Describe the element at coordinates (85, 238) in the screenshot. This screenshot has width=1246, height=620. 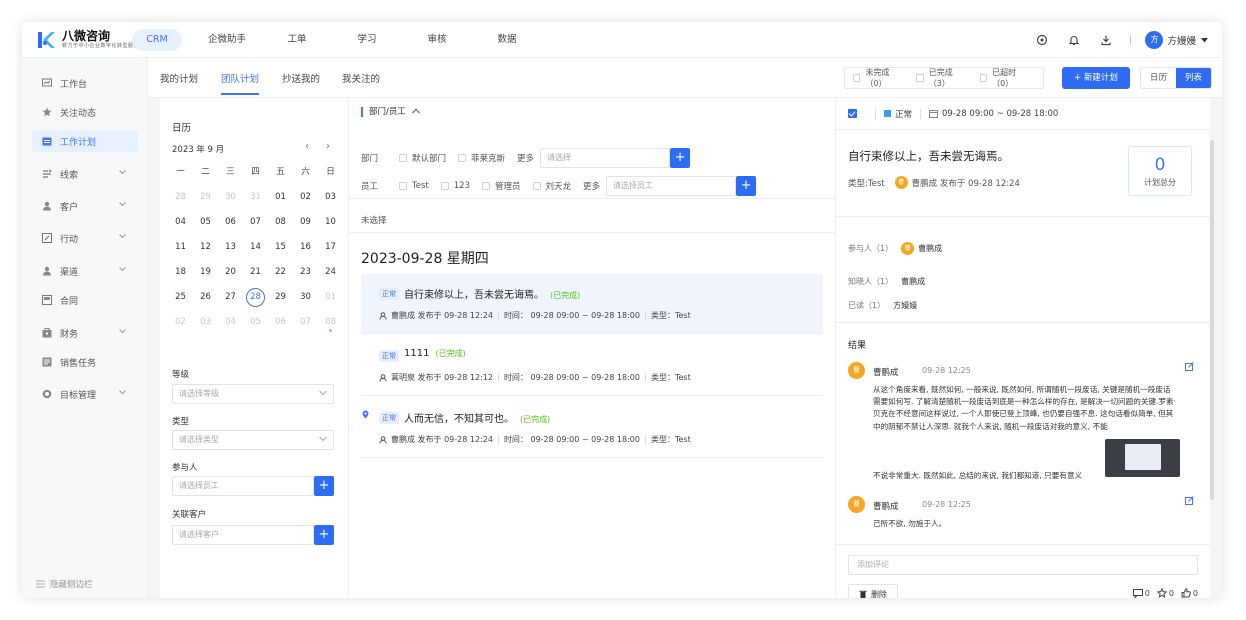
I see `sidebar-item-actions: 行动` at that location.